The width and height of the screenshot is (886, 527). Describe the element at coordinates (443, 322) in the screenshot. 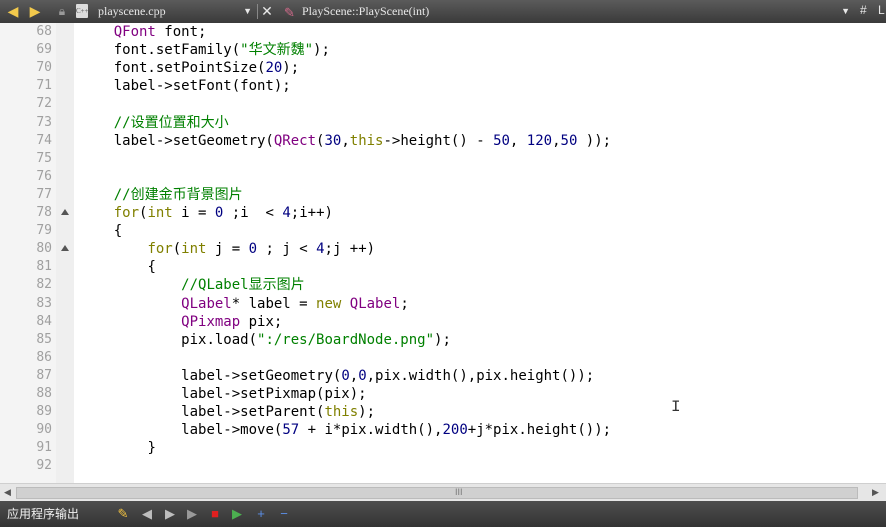

I see `code-line: 84 QPixmap pix;` at that location.